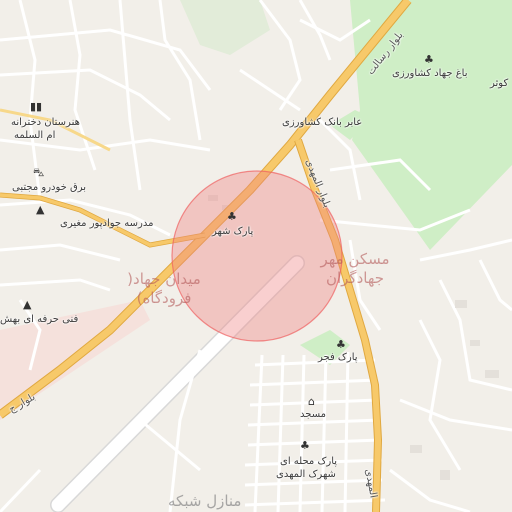 The width and height of the screenshot is (512, 512). What do you see at coordinates (430, 73) in the screenshot?
I see `label-bagh-jahad: باغ جهاد کشاورزی` at bounding box center [430, 73].